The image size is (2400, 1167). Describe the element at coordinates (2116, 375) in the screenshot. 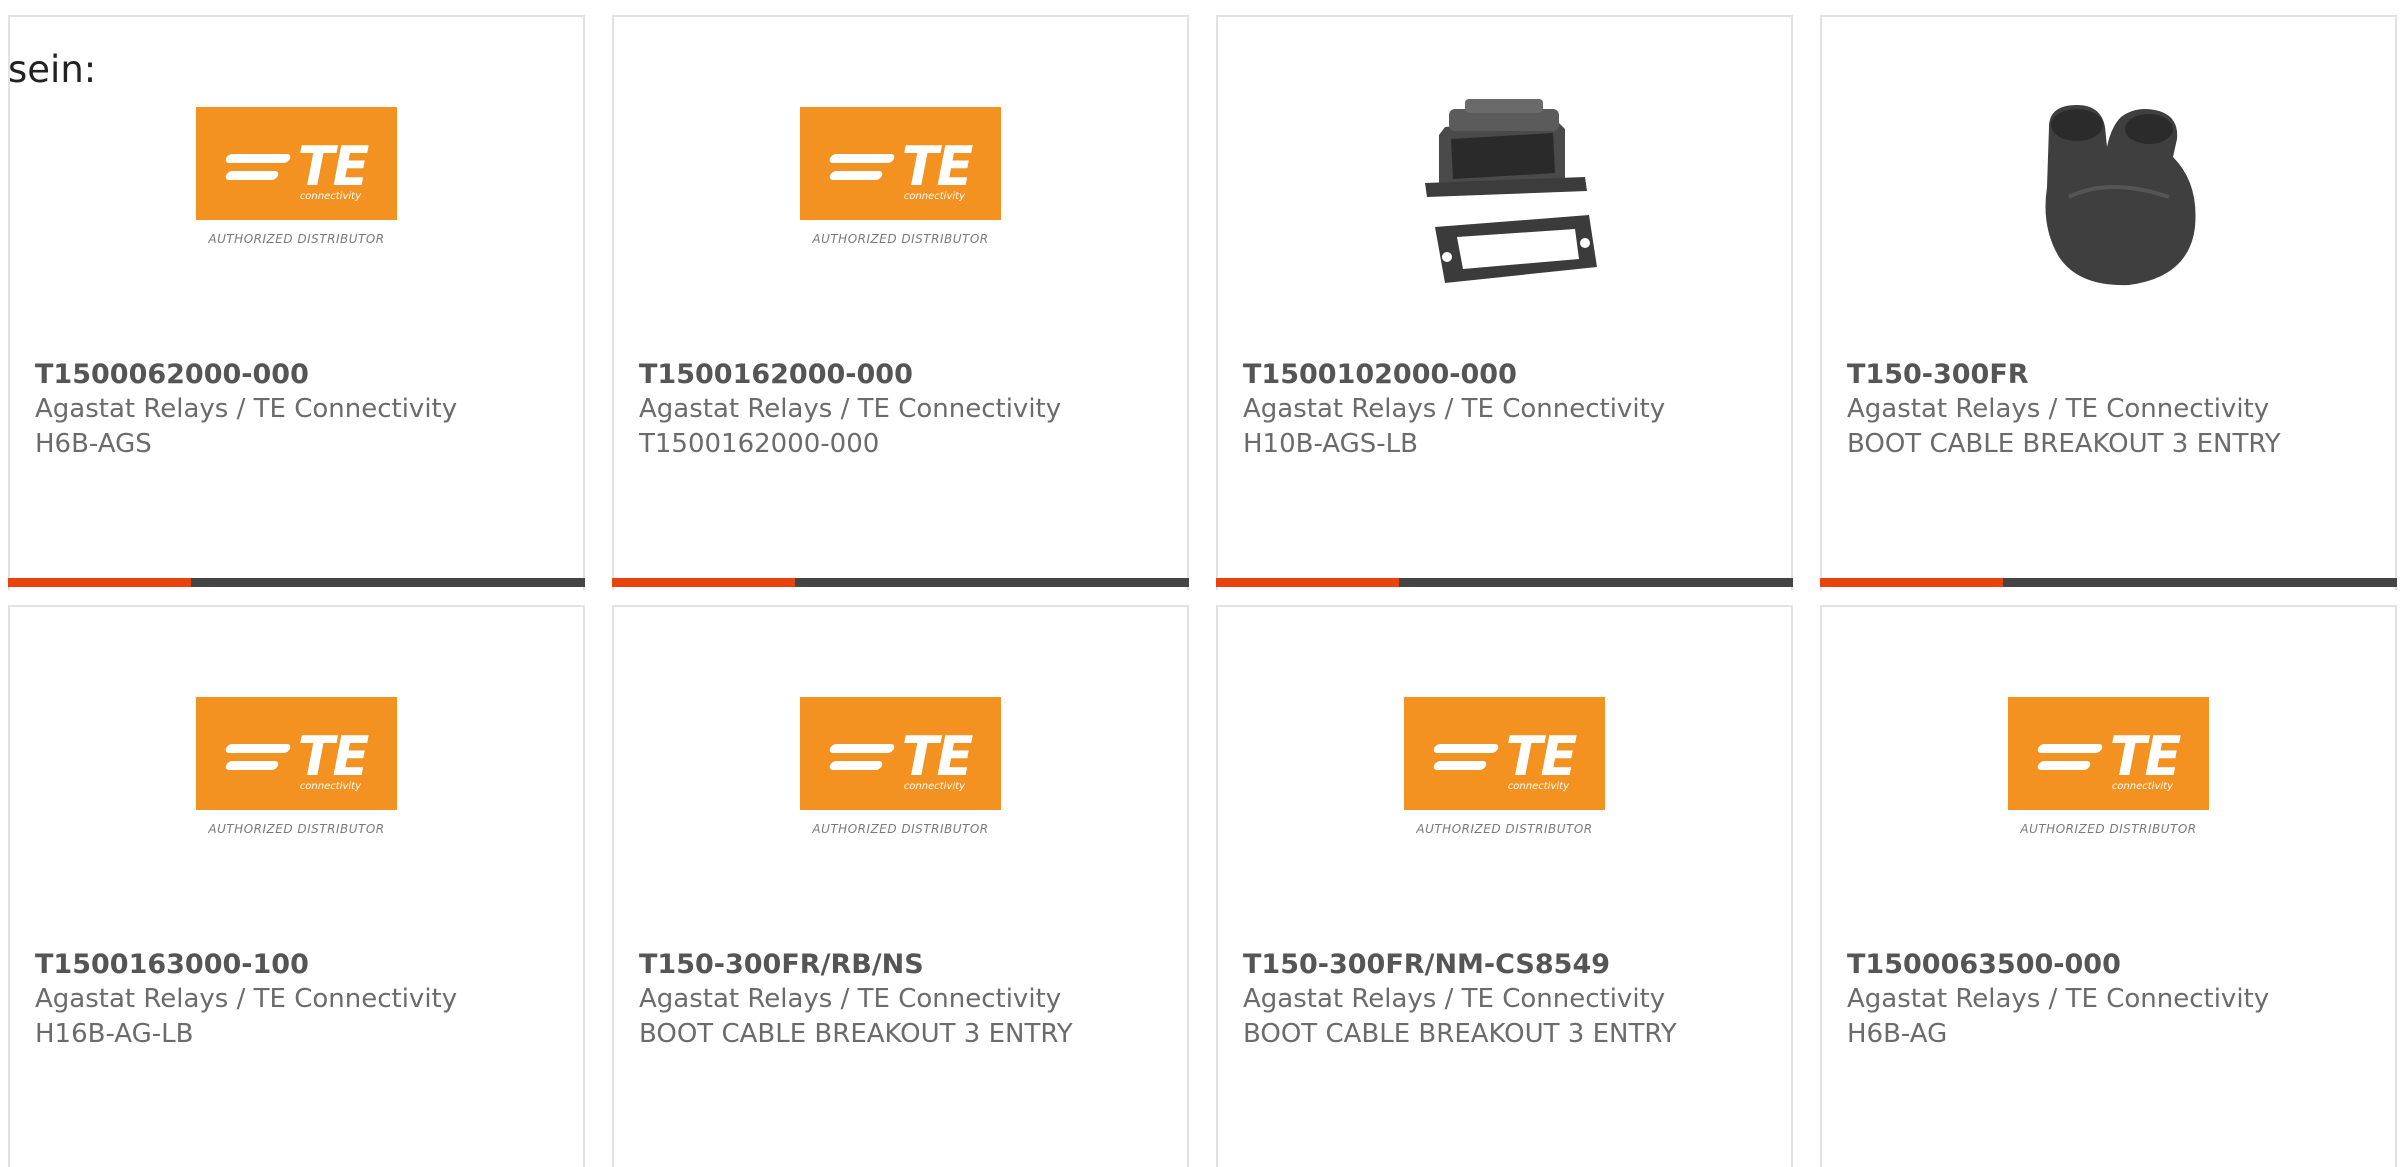

I see `part-number-link: T150-300FR` at that location.